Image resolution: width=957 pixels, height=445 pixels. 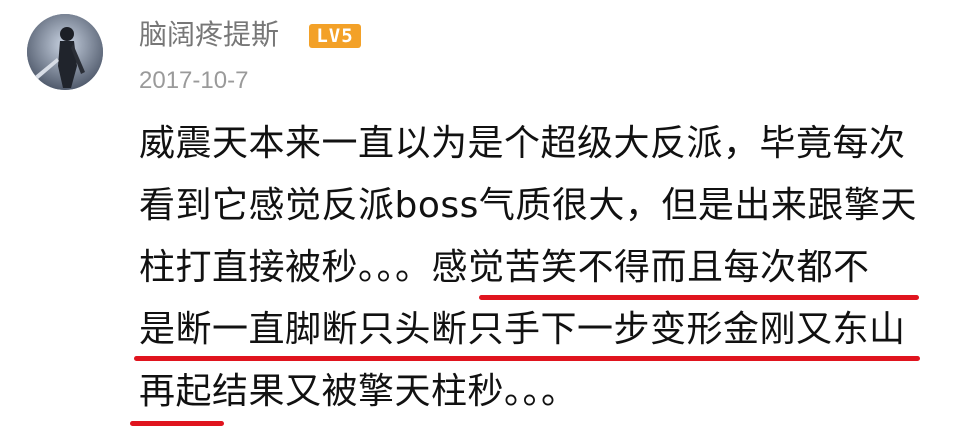 I want to click on username: 脑阔疼提斯, so click(x=209, y=35).